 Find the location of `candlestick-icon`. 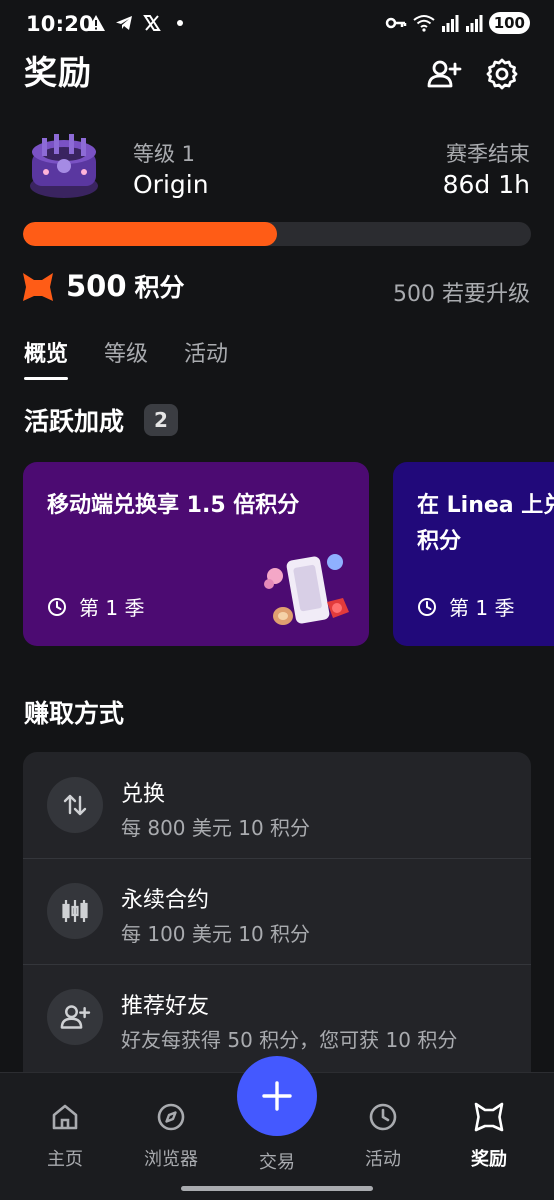

candlestick-icon is located at coordinates (75, 911).